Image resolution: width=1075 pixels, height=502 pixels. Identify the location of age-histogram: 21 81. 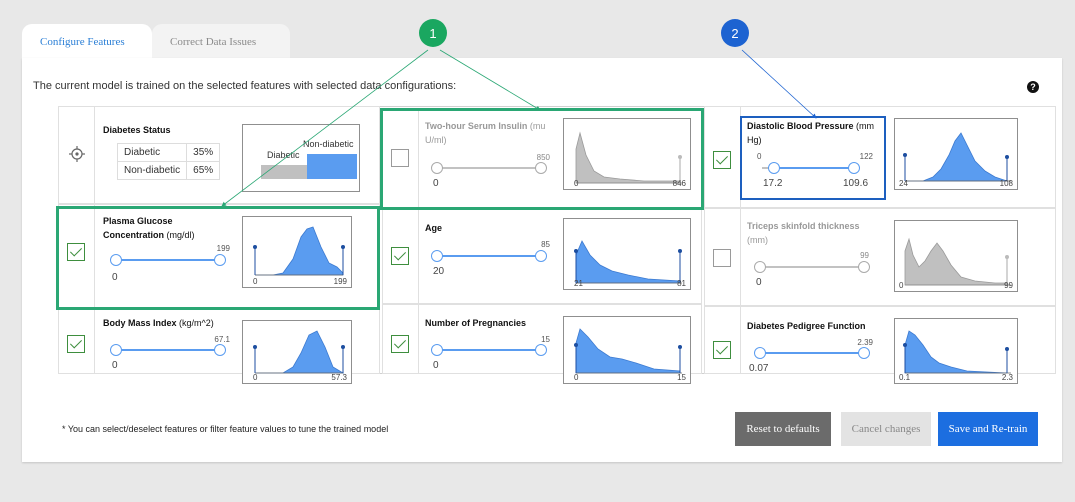
(627, 254).